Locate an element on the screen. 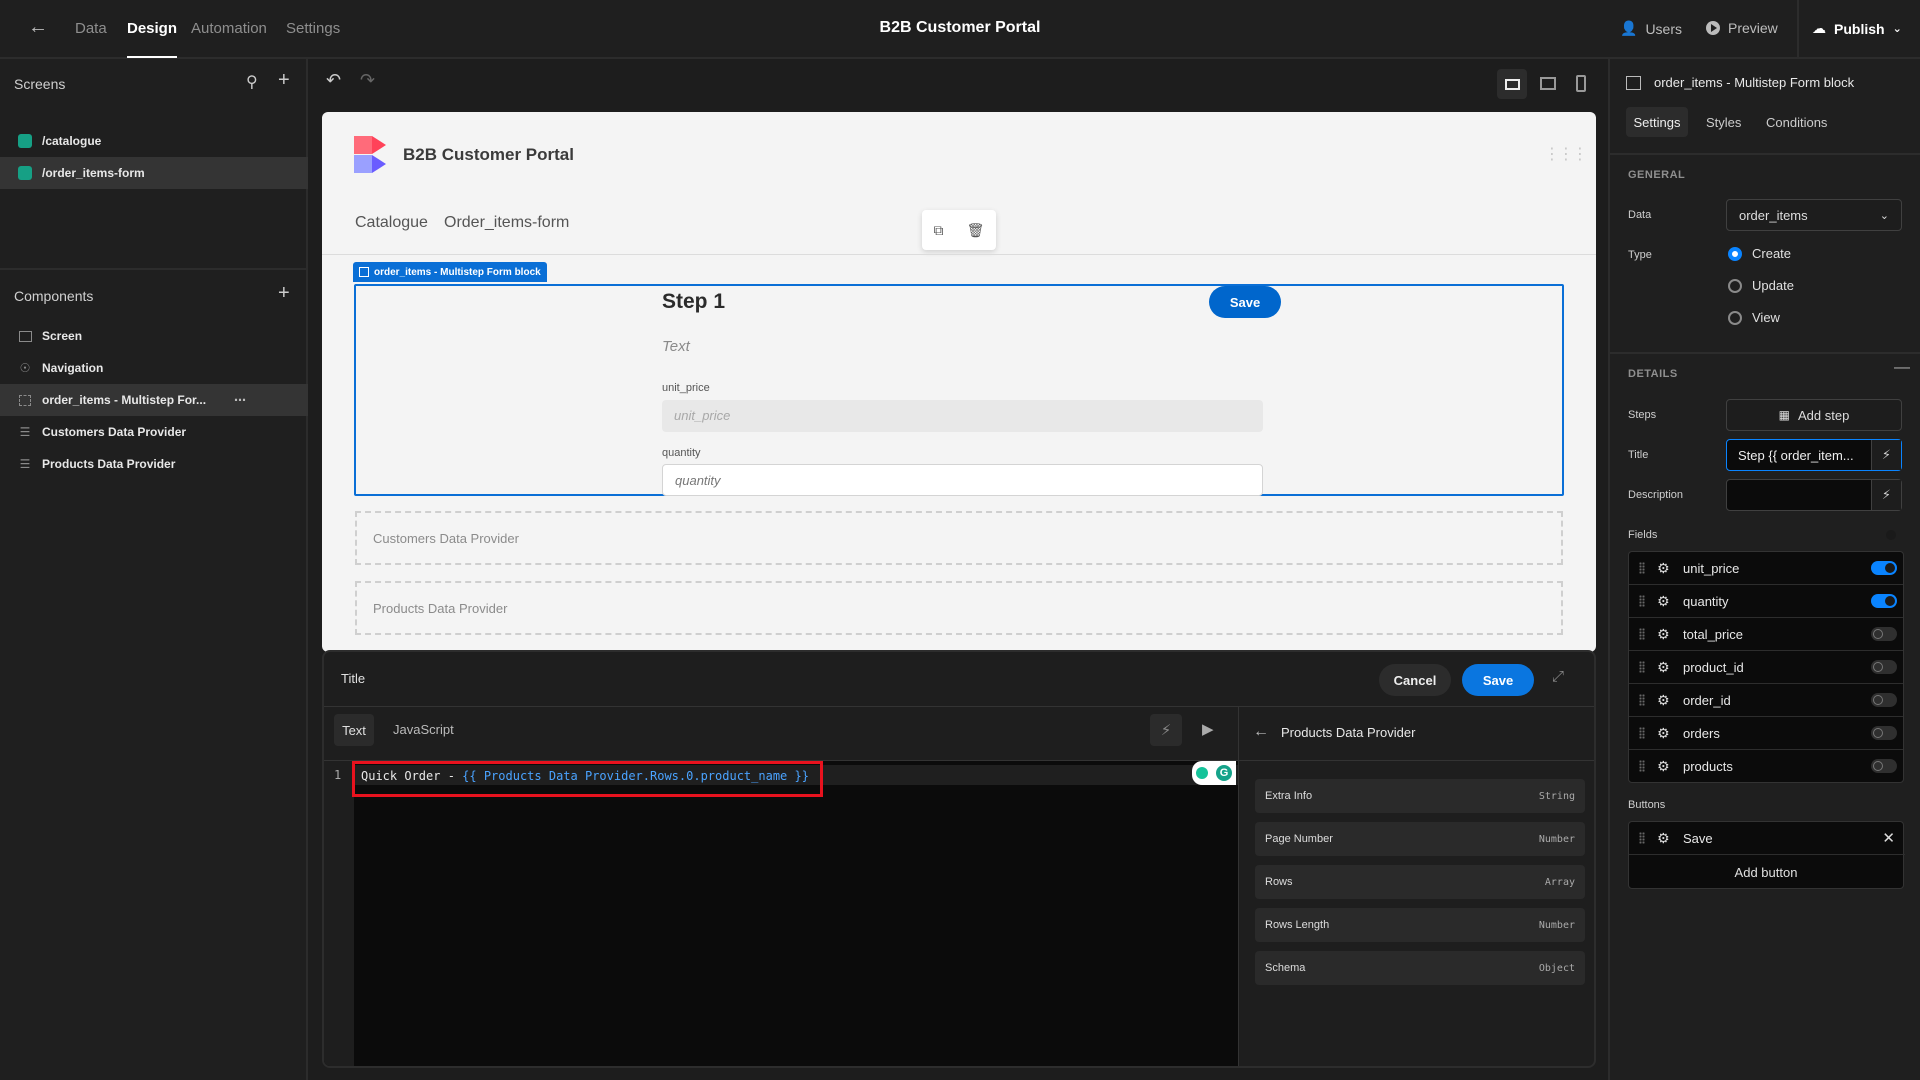 This screenshot has height=1080, width=1920. component-item-screen: Screen is located at coordinates (154, 336).